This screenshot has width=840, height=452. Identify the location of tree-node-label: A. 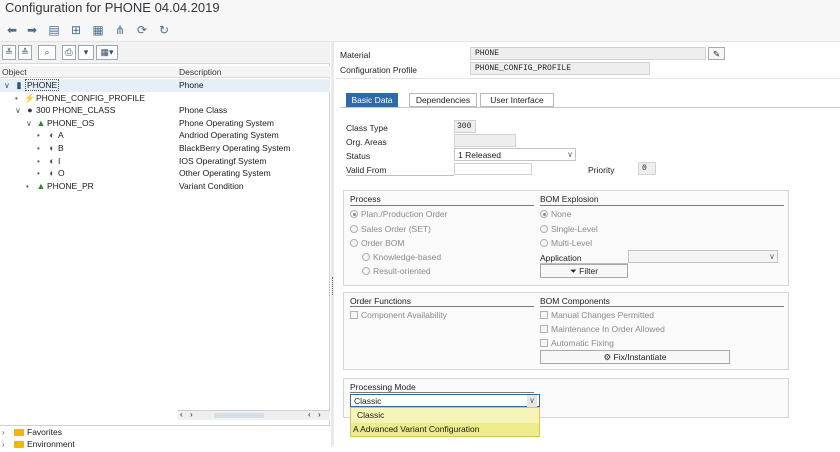
(61, 135).